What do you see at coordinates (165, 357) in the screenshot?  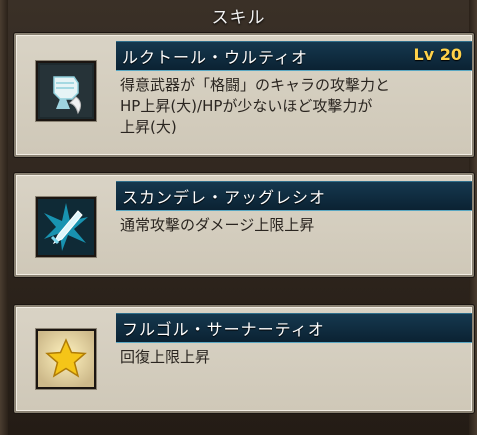 I see `skill-description-3: 回復上限上昇` at bounding box center [165, 357].